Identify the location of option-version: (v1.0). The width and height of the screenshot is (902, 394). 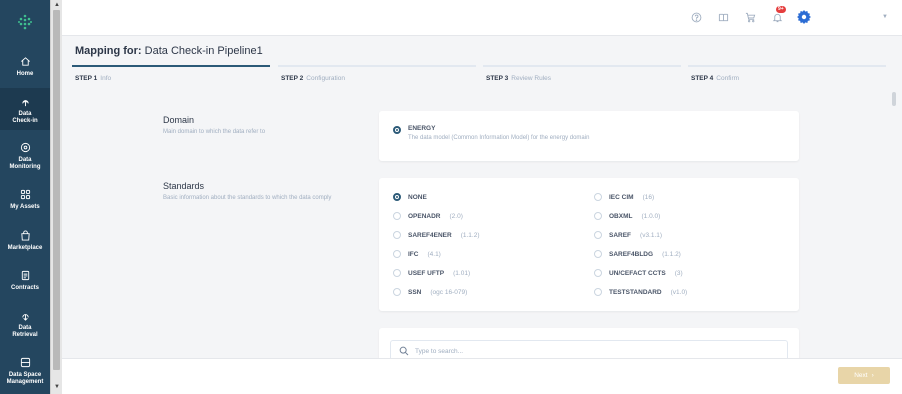
(679, 292).